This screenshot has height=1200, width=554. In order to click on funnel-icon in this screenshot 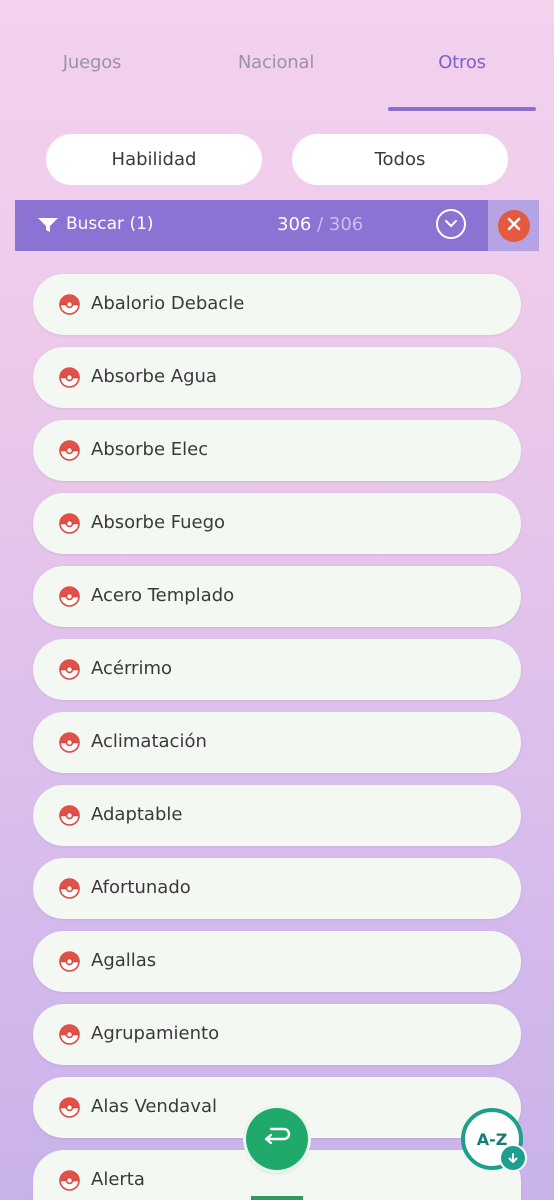, I will do `click(48, 227)`.